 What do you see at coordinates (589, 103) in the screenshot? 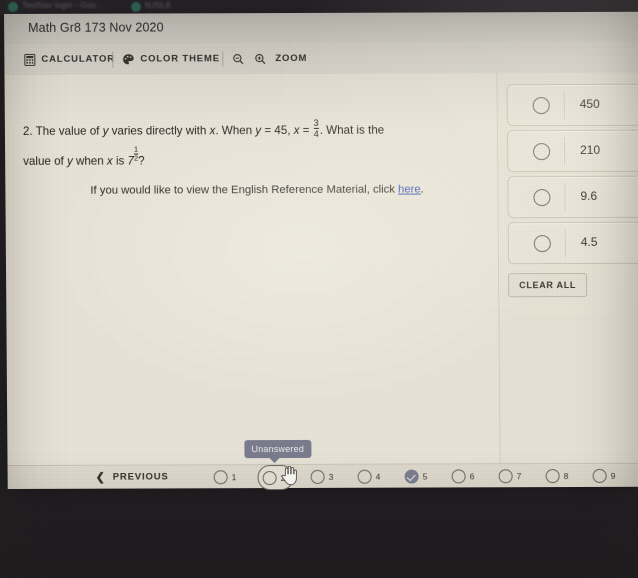
I see `answer-option-1-label: 450` at bounding box center [589, 103].